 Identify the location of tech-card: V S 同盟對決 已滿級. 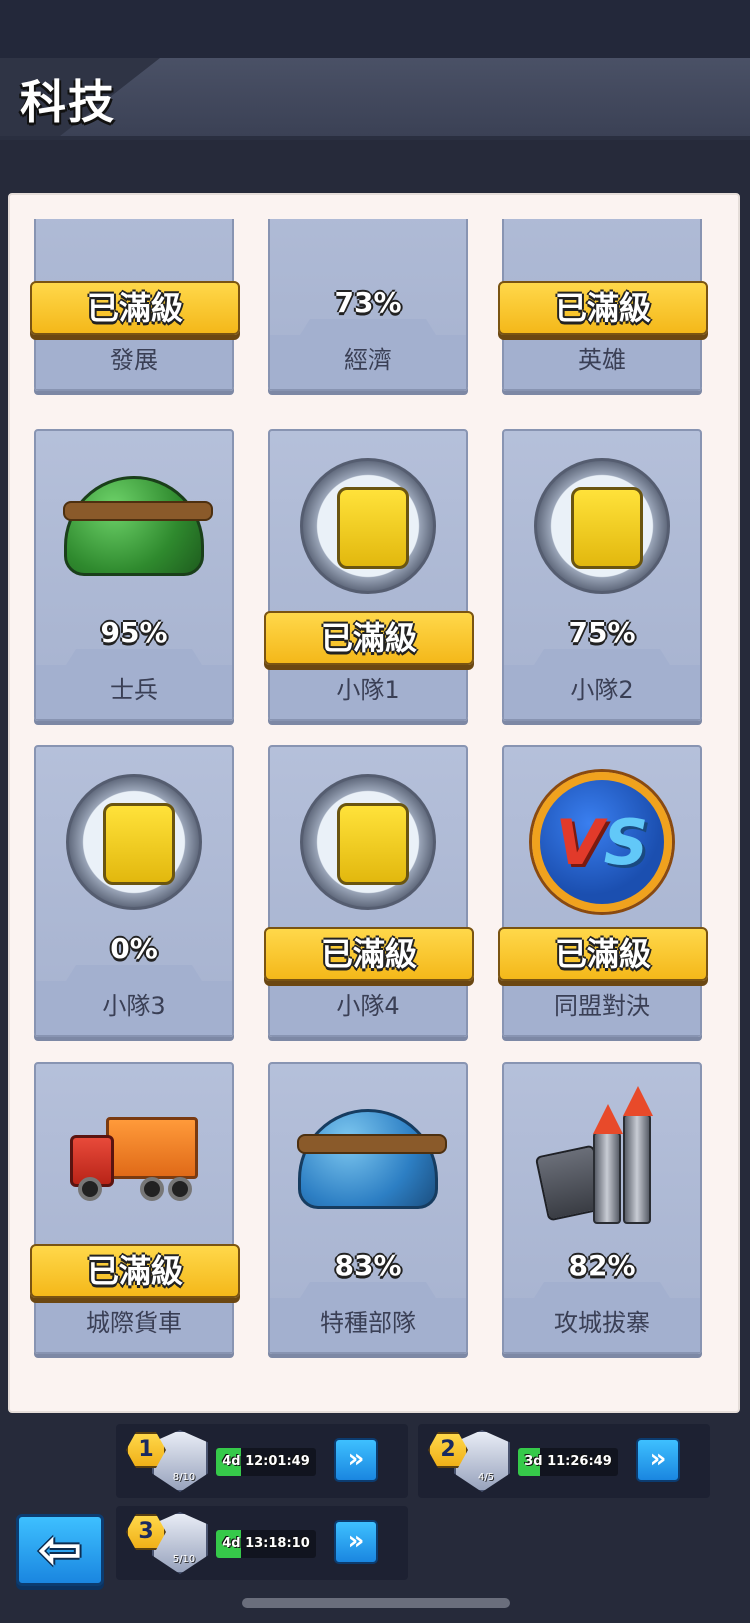
(603, 891).